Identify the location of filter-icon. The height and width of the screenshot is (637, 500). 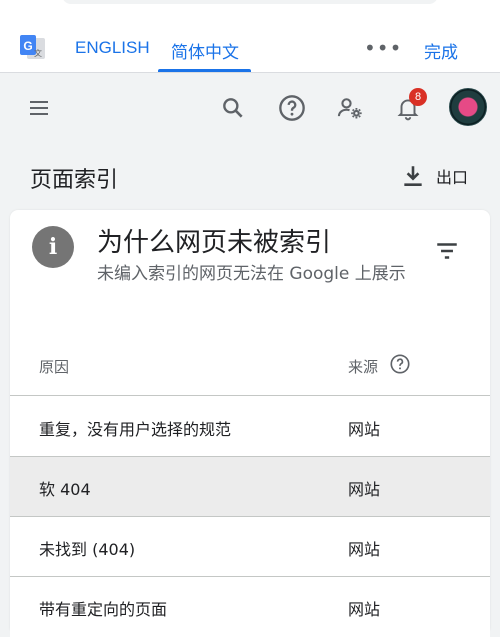
(447, 251).